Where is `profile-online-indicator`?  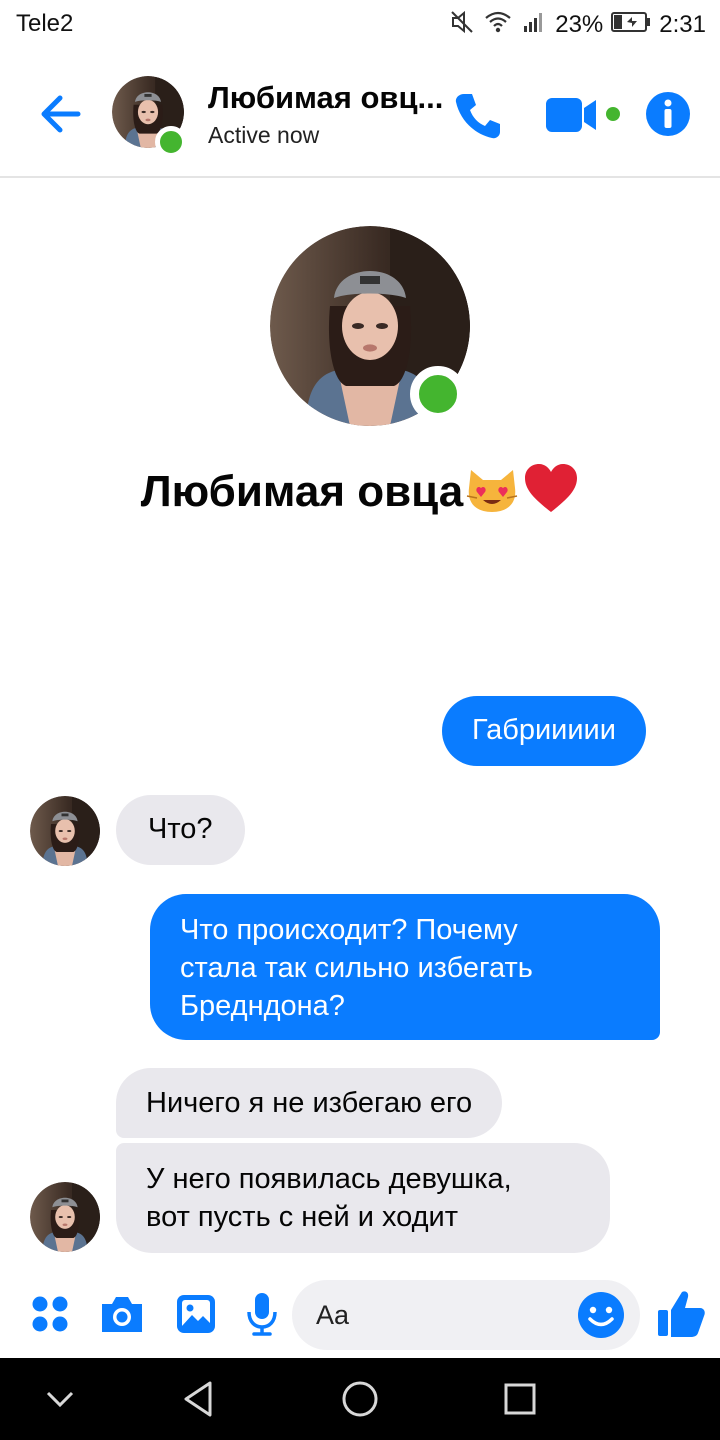 profile-online-indicator is located at coordinates (438, 394).